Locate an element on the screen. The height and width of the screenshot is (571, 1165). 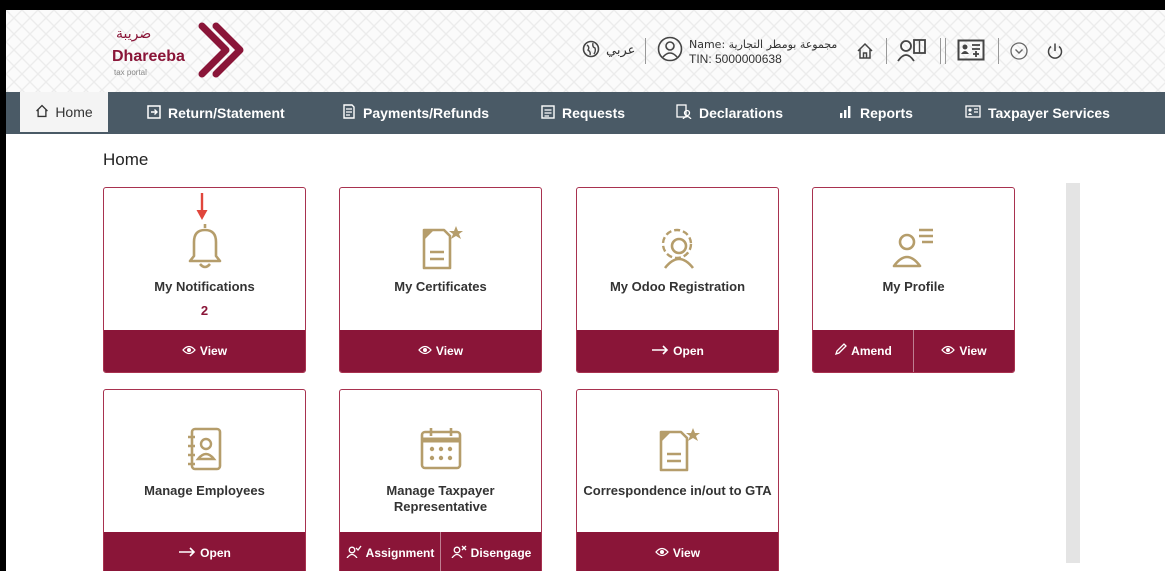
card-my-odoo-registration: My Odoo Registration Open is located at coordinates (677, 280).